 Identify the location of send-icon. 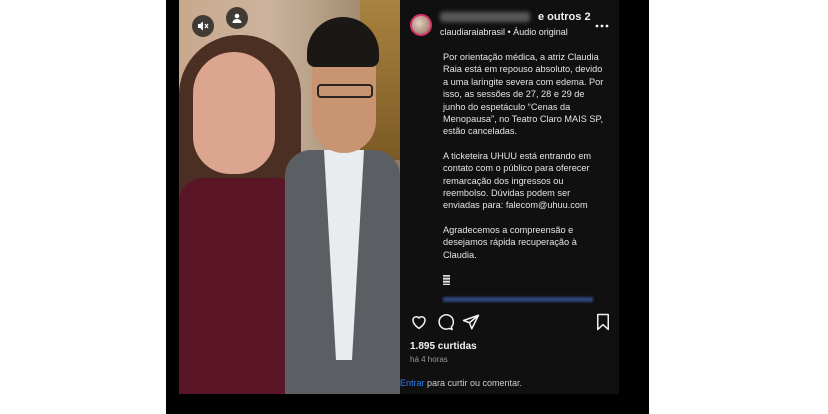
(471, 322).